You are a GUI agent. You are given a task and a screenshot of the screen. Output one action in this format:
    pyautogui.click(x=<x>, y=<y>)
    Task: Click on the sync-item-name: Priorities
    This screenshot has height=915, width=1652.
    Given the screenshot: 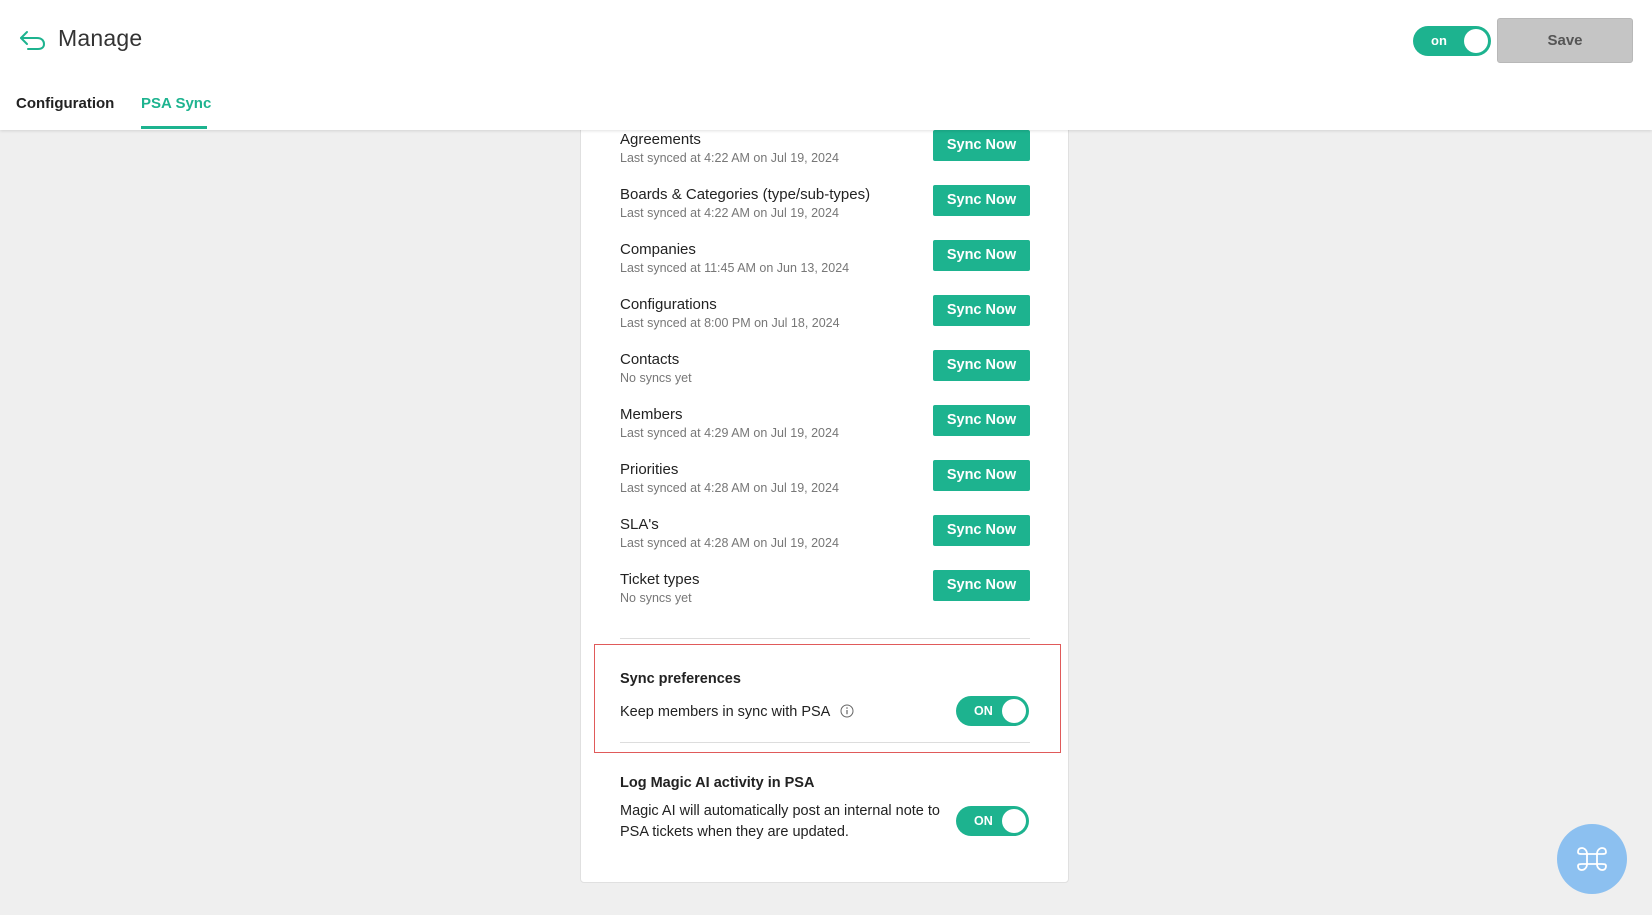 What is the action you would take?
    pyautogui.click(x=649, y=469)
    